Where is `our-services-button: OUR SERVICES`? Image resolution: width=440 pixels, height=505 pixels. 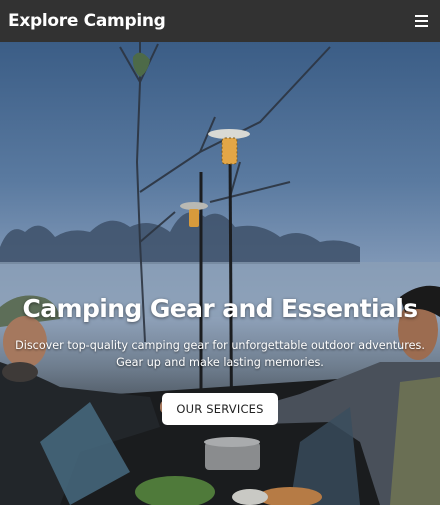
our-services-button: OUR SERVICES is located at coordinates (220, 409).